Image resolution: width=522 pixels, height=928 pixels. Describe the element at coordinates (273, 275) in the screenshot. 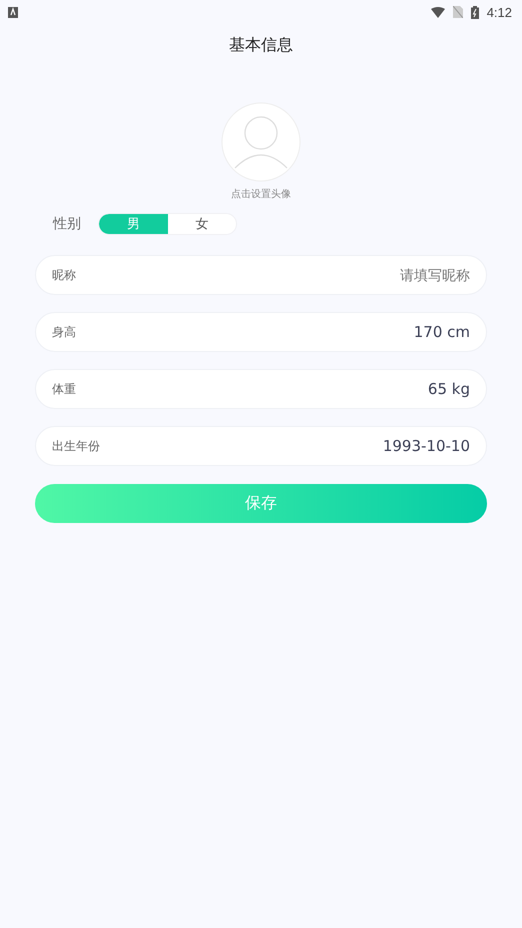

I see `input-field: 请填写昵称` at that location.